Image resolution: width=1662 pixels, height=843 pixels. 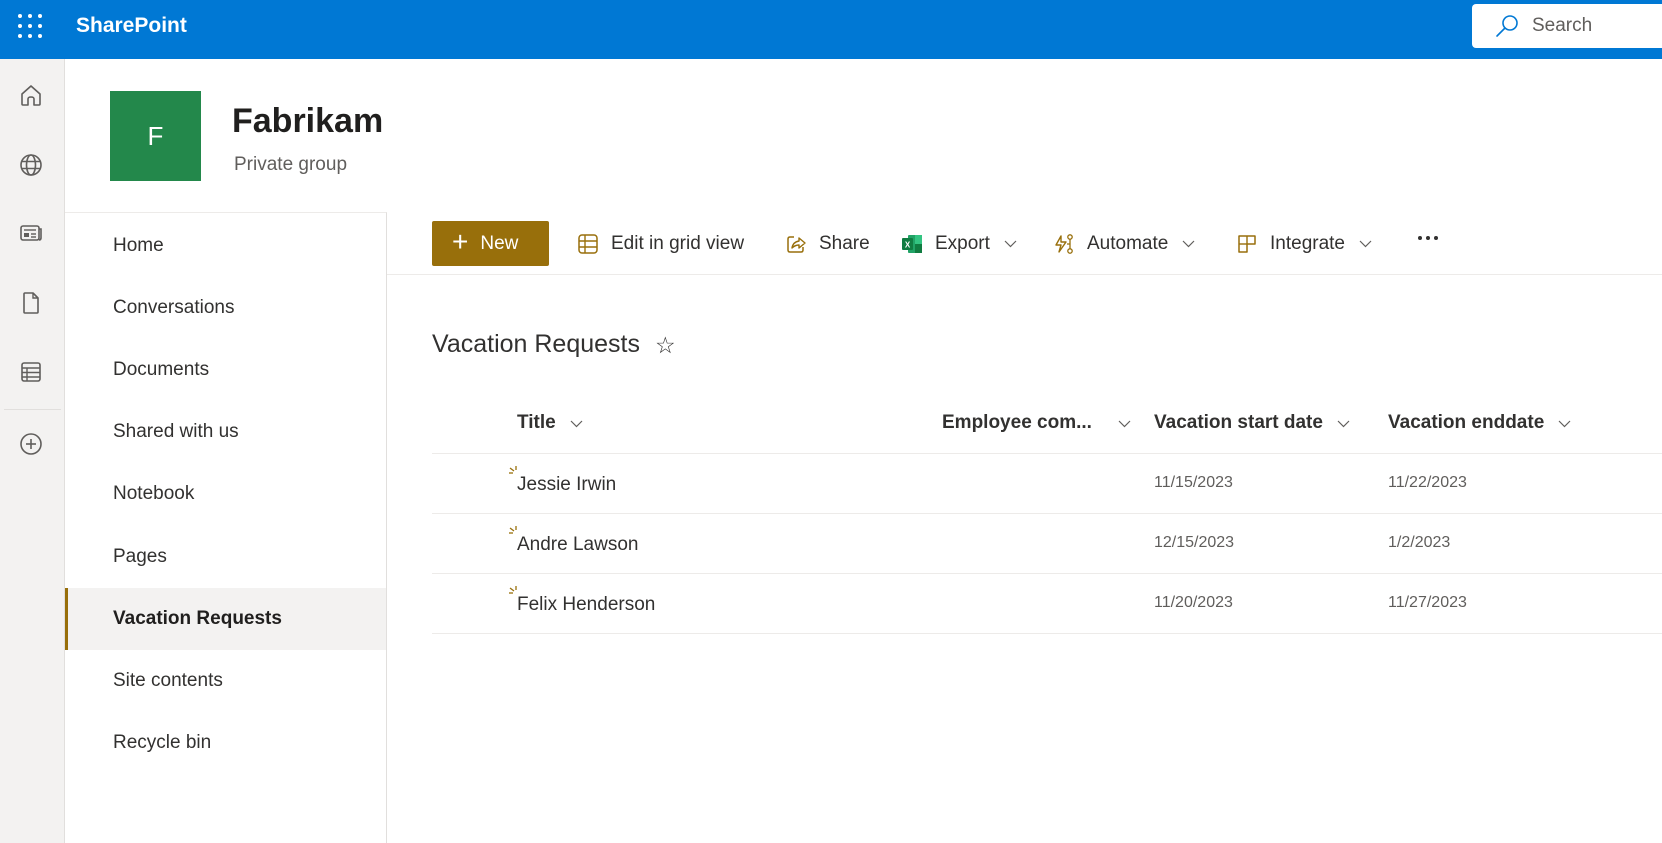 I want to click on automate-label: Automate, so click(x=1128, y=243).